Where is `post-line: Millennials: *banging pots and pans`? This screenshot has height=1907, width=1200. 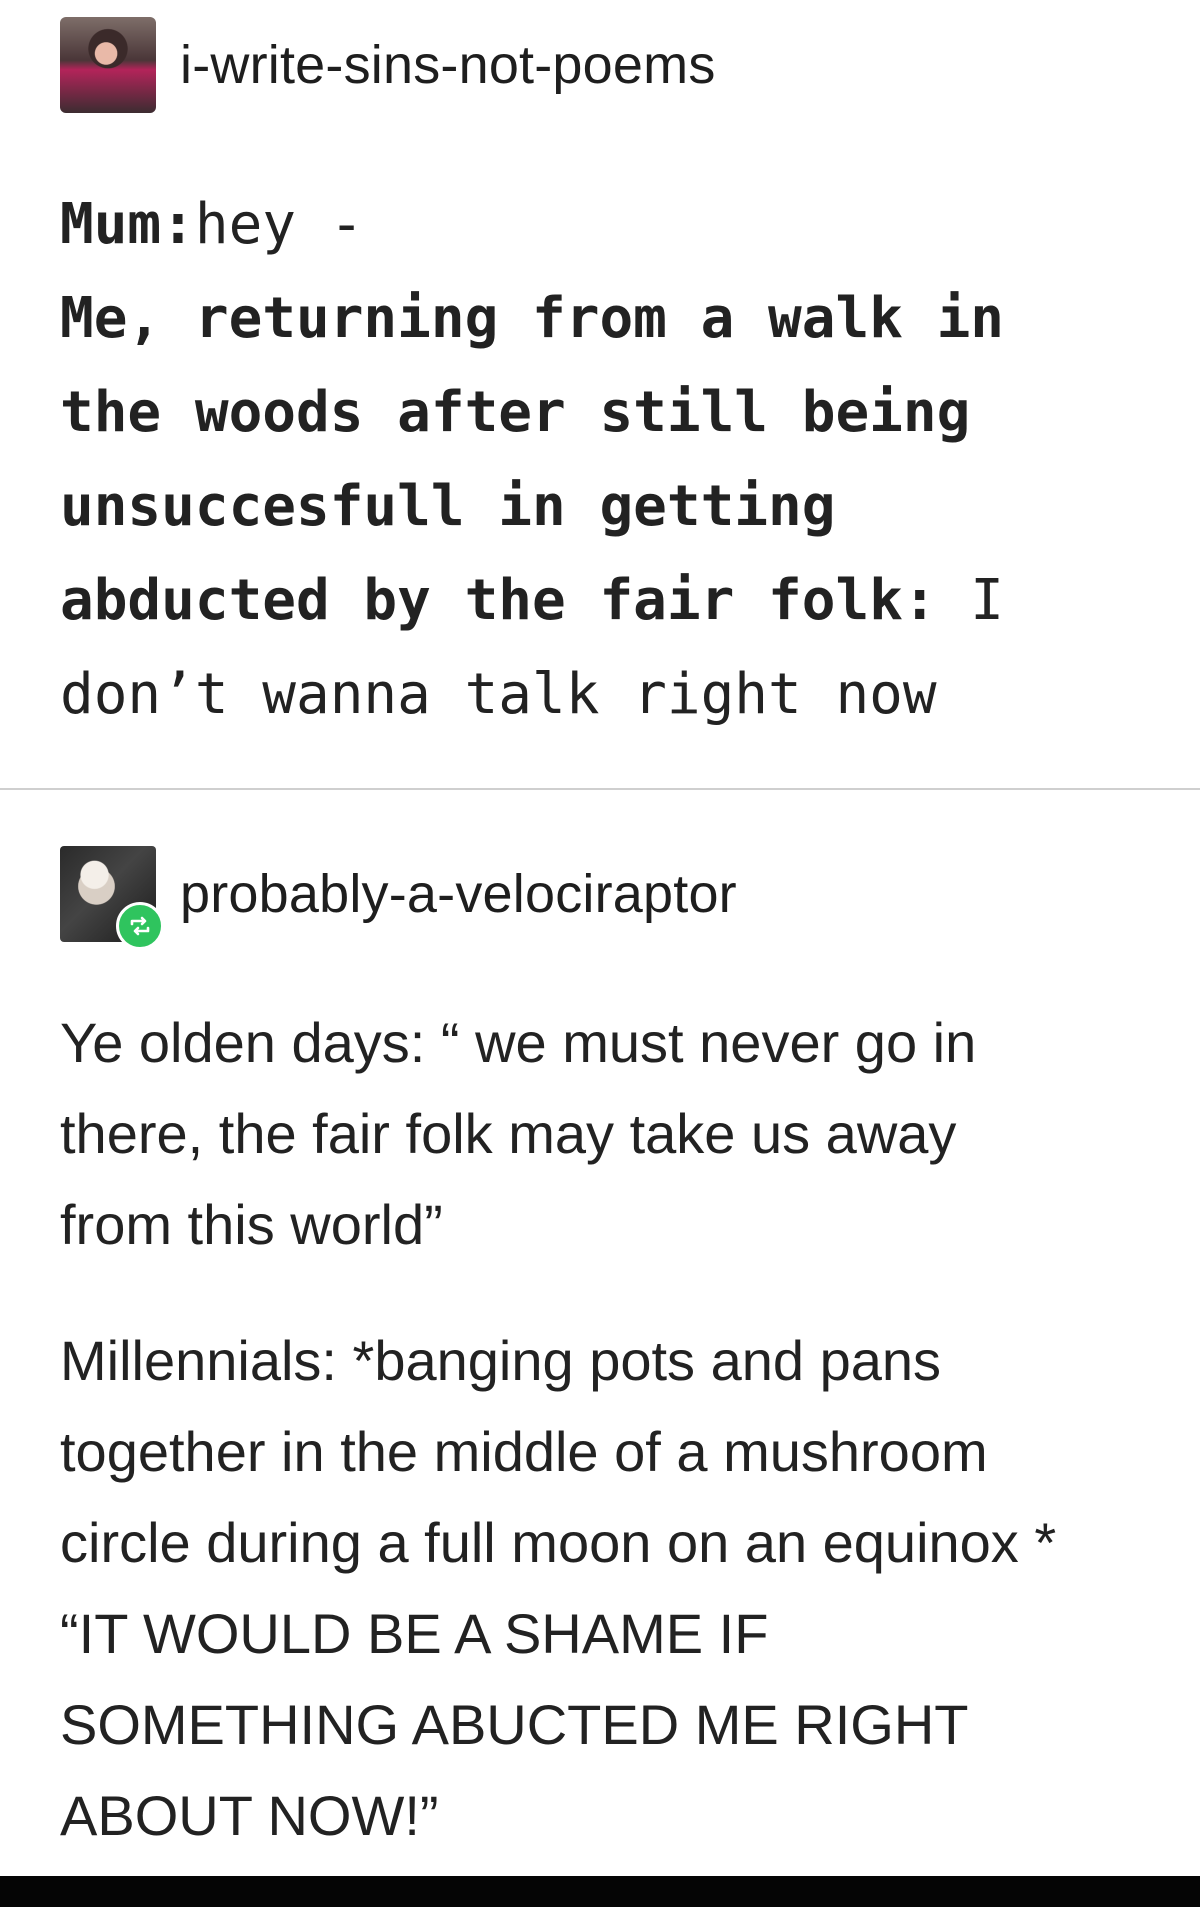 post-line: Millennials: *banging pots and pans is located at coordinates (501, 1360).